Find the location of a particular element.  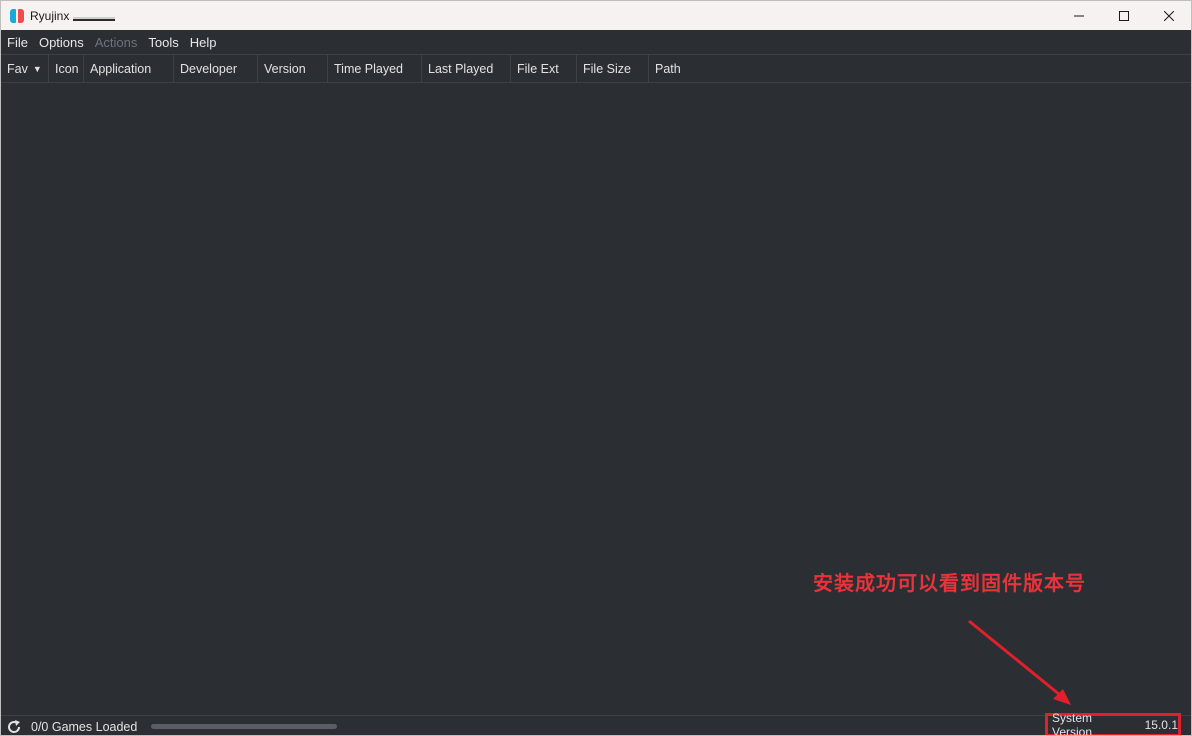

system-version-label: System Version is located at coordinates (1072, 723).